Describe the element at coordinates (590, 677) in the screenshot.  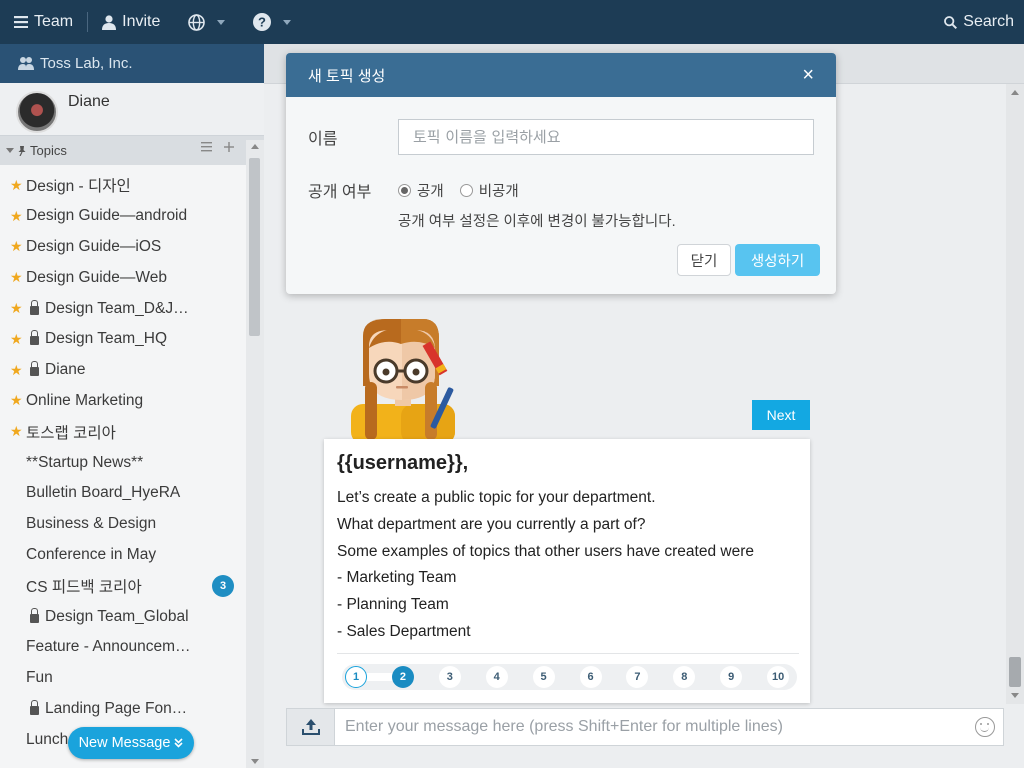
I see `step-indicator: 6` at that location.